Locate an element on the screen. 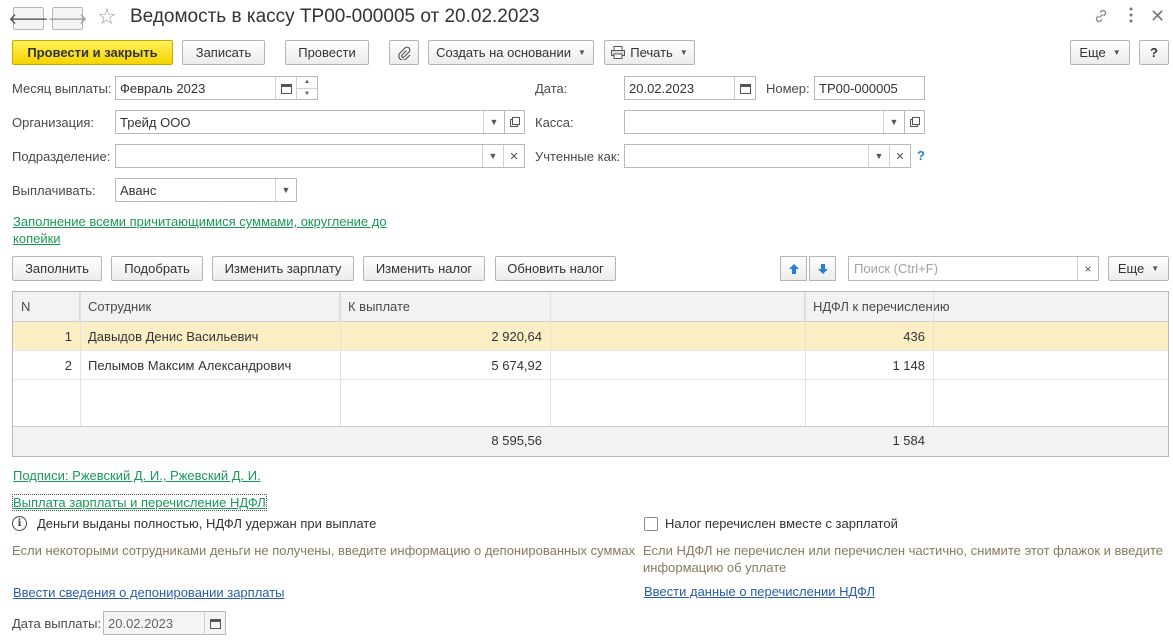 The image size is (1173, 642). signatures-link: Подписи: Ржевский Д. И., Ржевский Д. И. is located at coordinates (137, 475).